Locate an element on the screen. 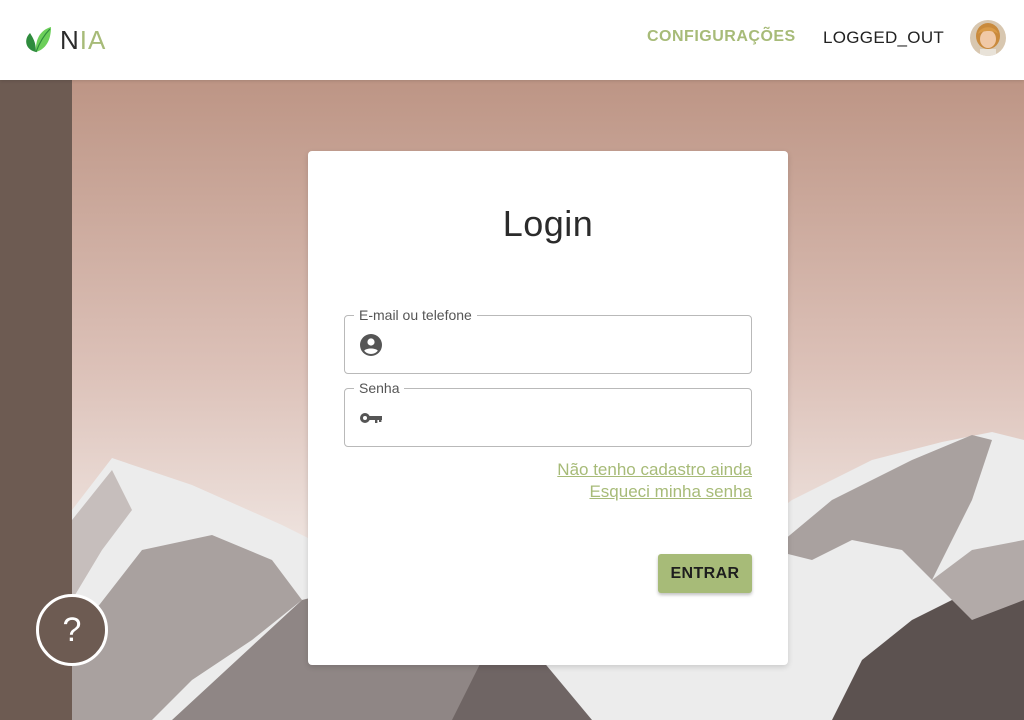 This screenshot has height=720, width=1024. email-field: E-mail ou telefone is located at coordinates (548, 340).